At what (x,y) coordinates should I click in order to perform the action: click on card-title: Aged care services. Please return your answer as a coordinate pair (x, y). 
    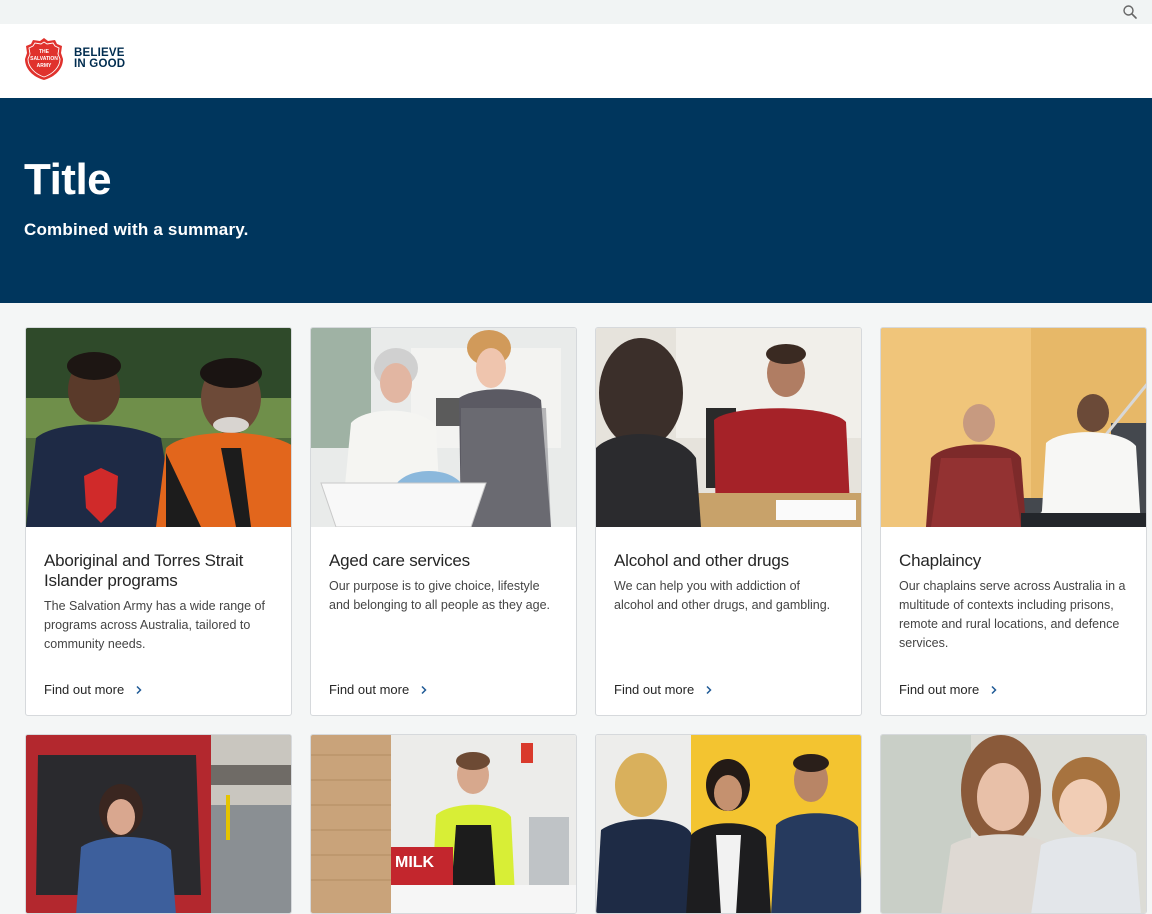
    Looking at the image, I should click on (399, 560).